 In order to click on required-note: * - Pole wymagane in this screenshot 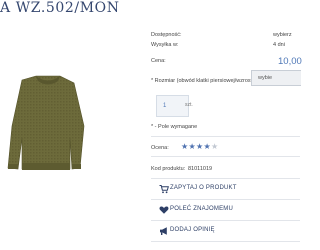, I will do `click(174, 127)`.